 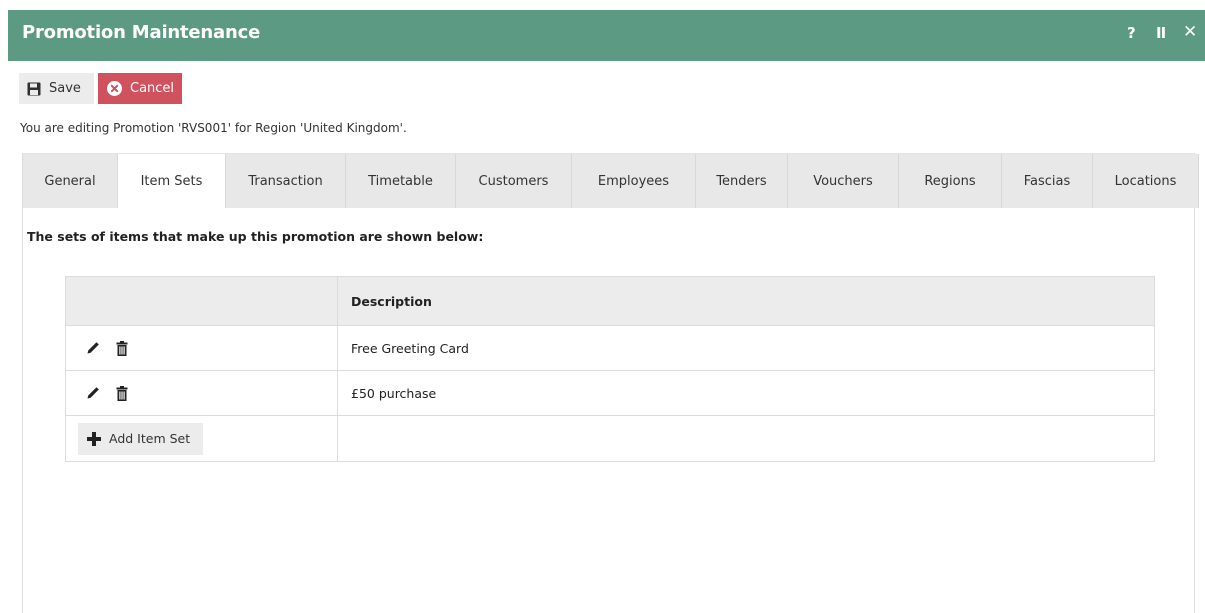 I want to click on window-titlebar: Promotion Maintenance ? II ✕, so click(x=606, y=35).